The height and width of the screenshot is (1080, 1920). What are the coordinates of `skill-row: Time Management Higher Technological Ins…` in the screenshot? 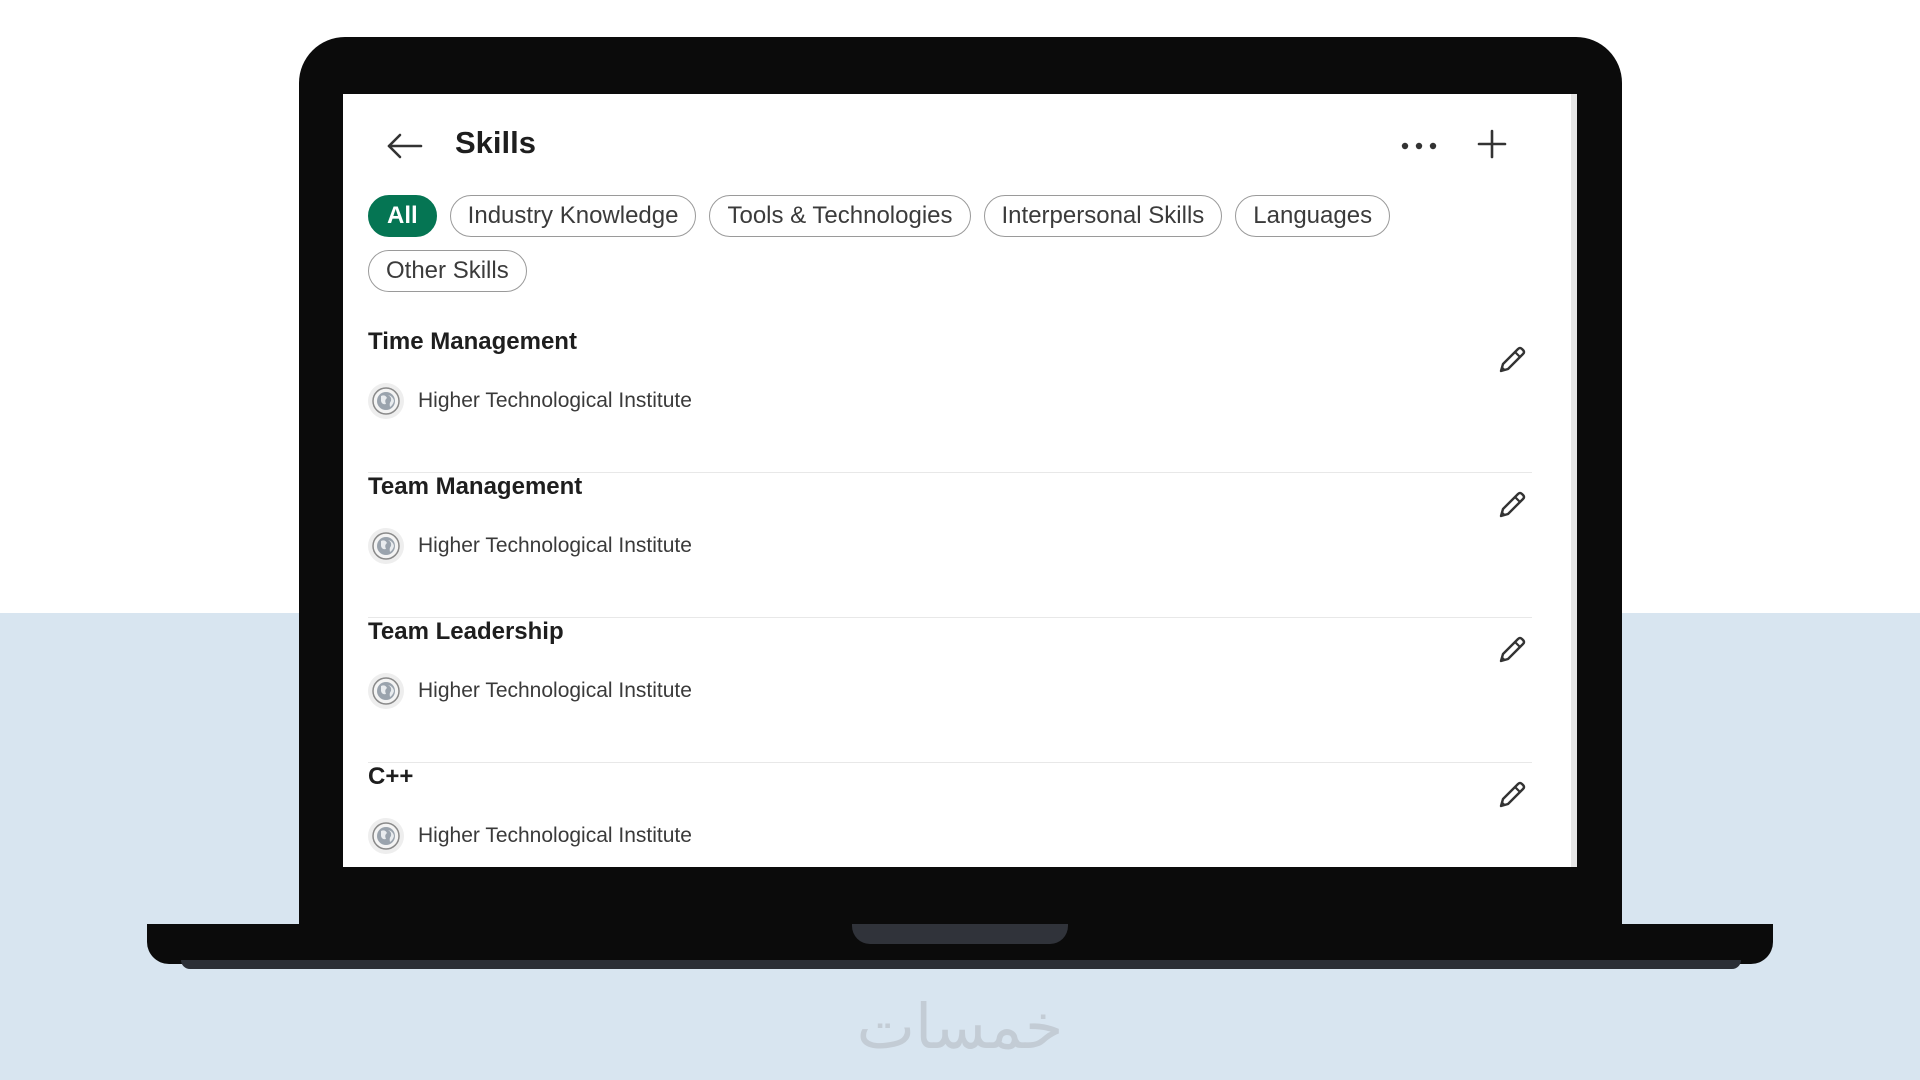 It's located at (950, 400).